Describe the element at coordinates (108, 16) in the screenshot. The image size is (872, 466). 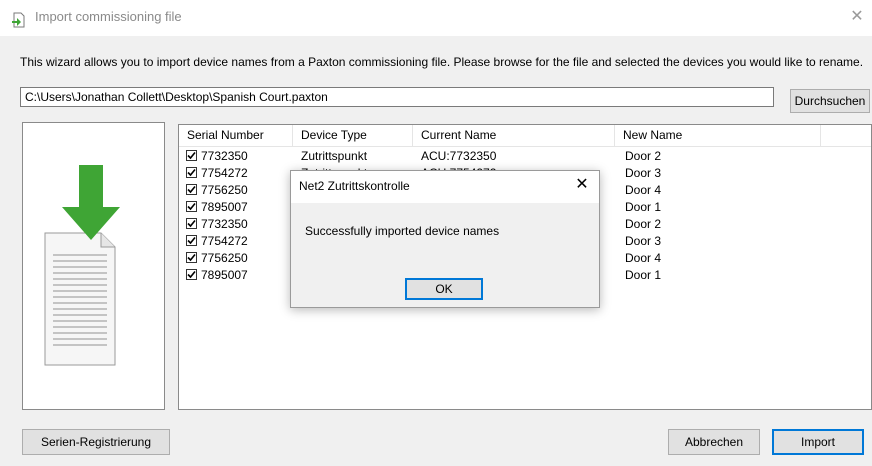
I see `window-title: Import commissioning file` at that location.